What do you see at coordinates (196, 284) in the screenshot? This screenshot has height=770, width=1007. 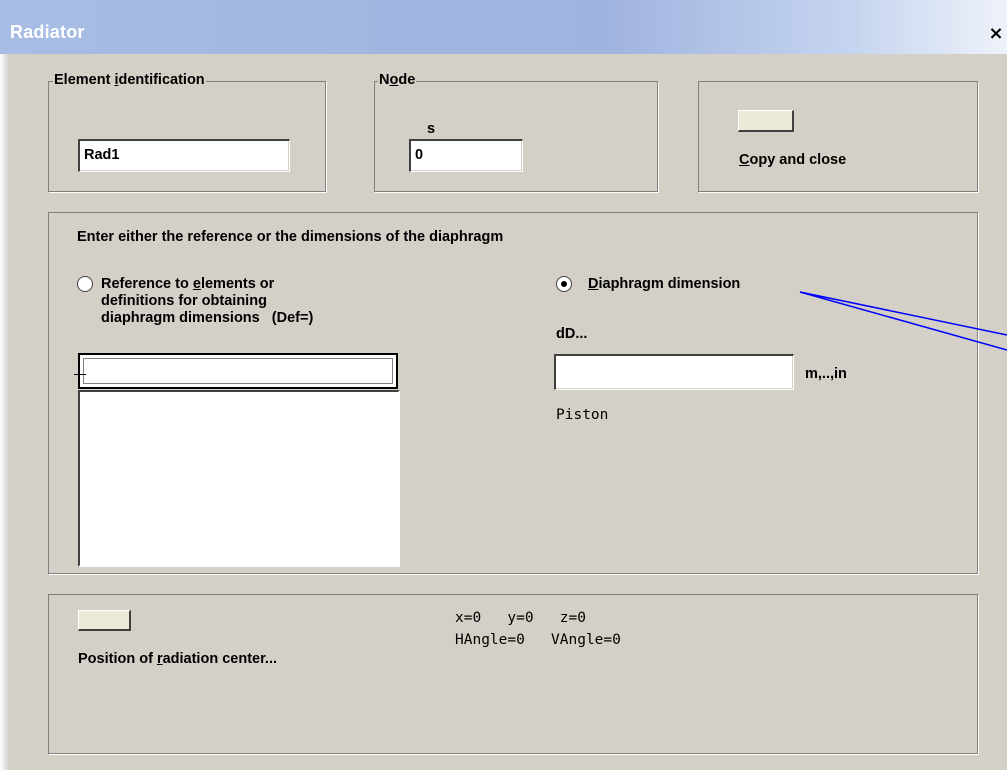 I see `label-mnemonic: e` at bounding box center [196, 284].